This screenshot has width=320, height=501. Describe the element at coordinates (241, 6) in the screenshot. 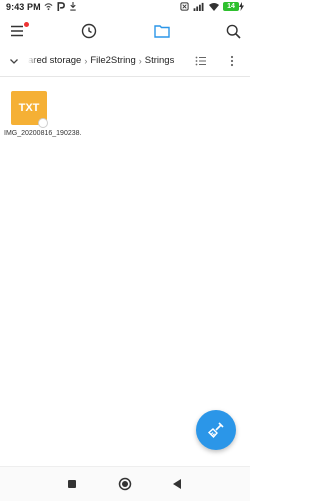

I see `charging-bolt-icon` at that location.